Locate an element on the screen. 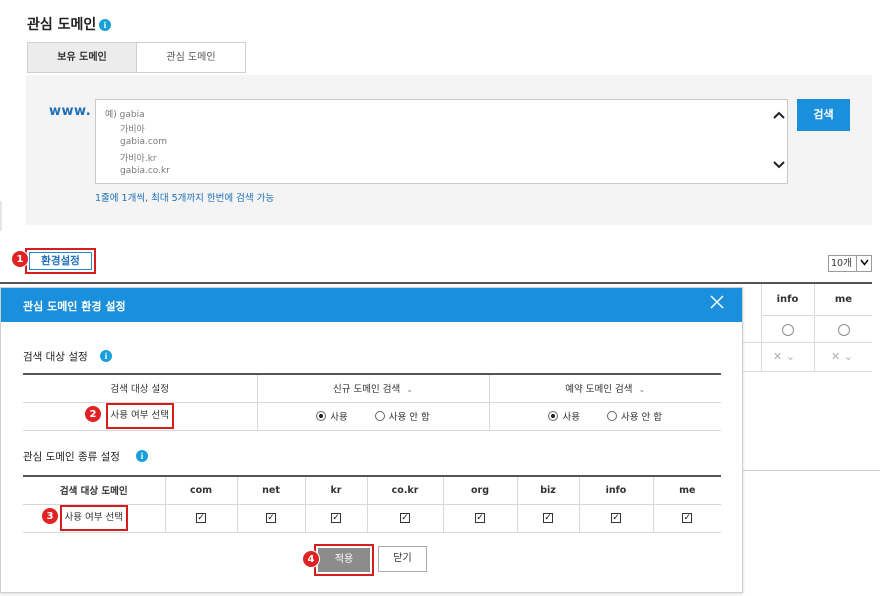  section-title-domain-types: 관심 도메인 종류 설정 is located at coordinates (71, 457).